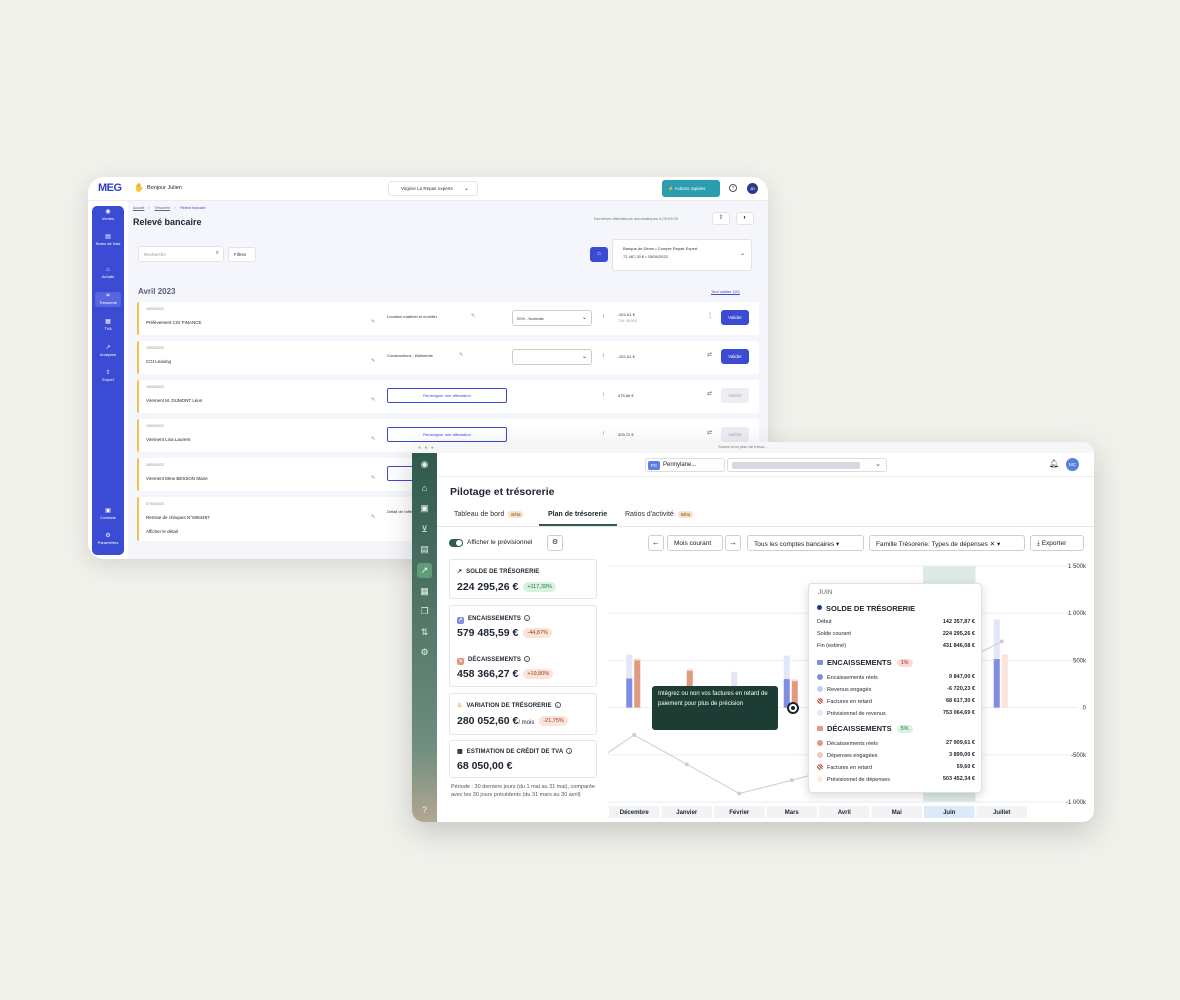 The height and width of the screenshot is (1000, 1180). I want to click on forecast-label: Afficher le prévisionnel, so click(500, 542).